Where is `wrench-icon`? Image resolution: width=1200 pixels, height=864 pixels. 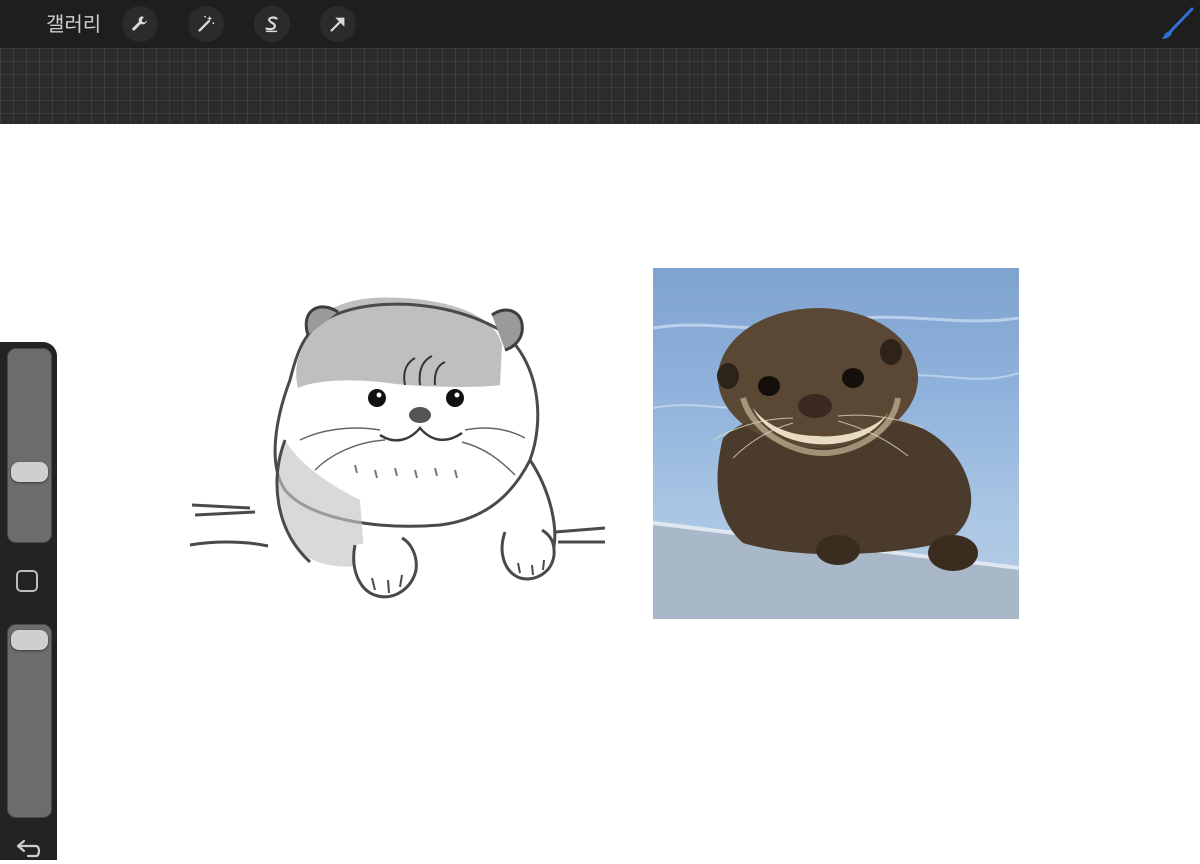
wrench-icon is located at coordinates (139, 23).